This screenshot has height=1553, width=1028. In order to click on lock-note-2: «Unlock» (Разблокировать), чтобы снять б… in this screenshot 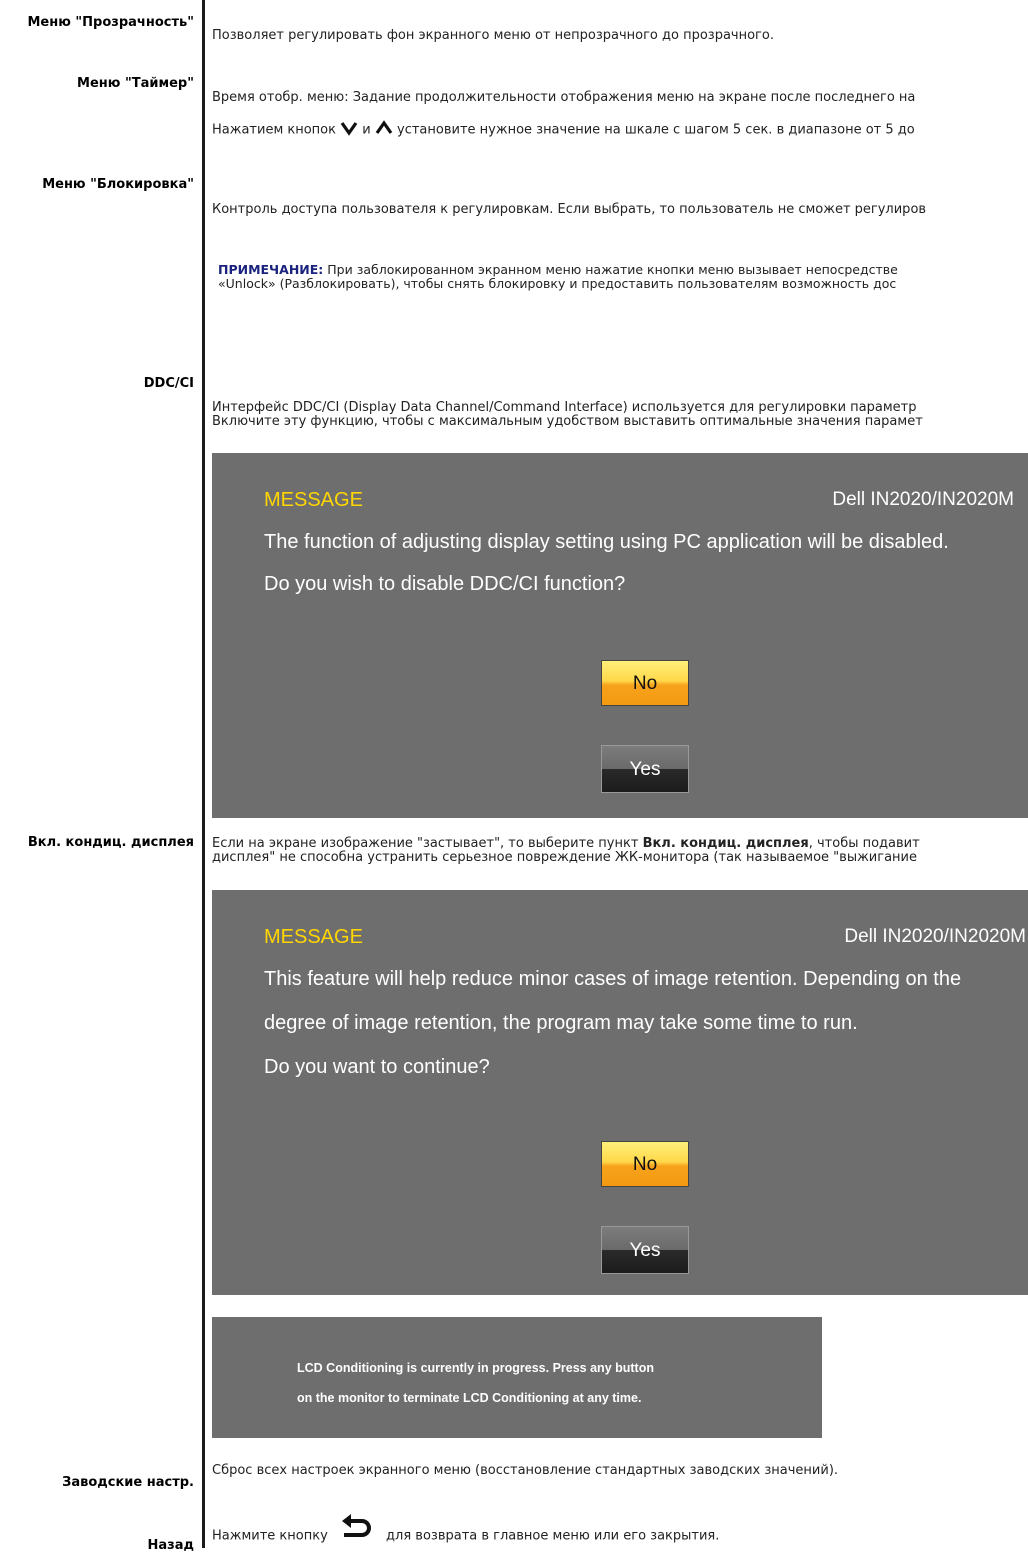, I will do `click(557, 283)`.